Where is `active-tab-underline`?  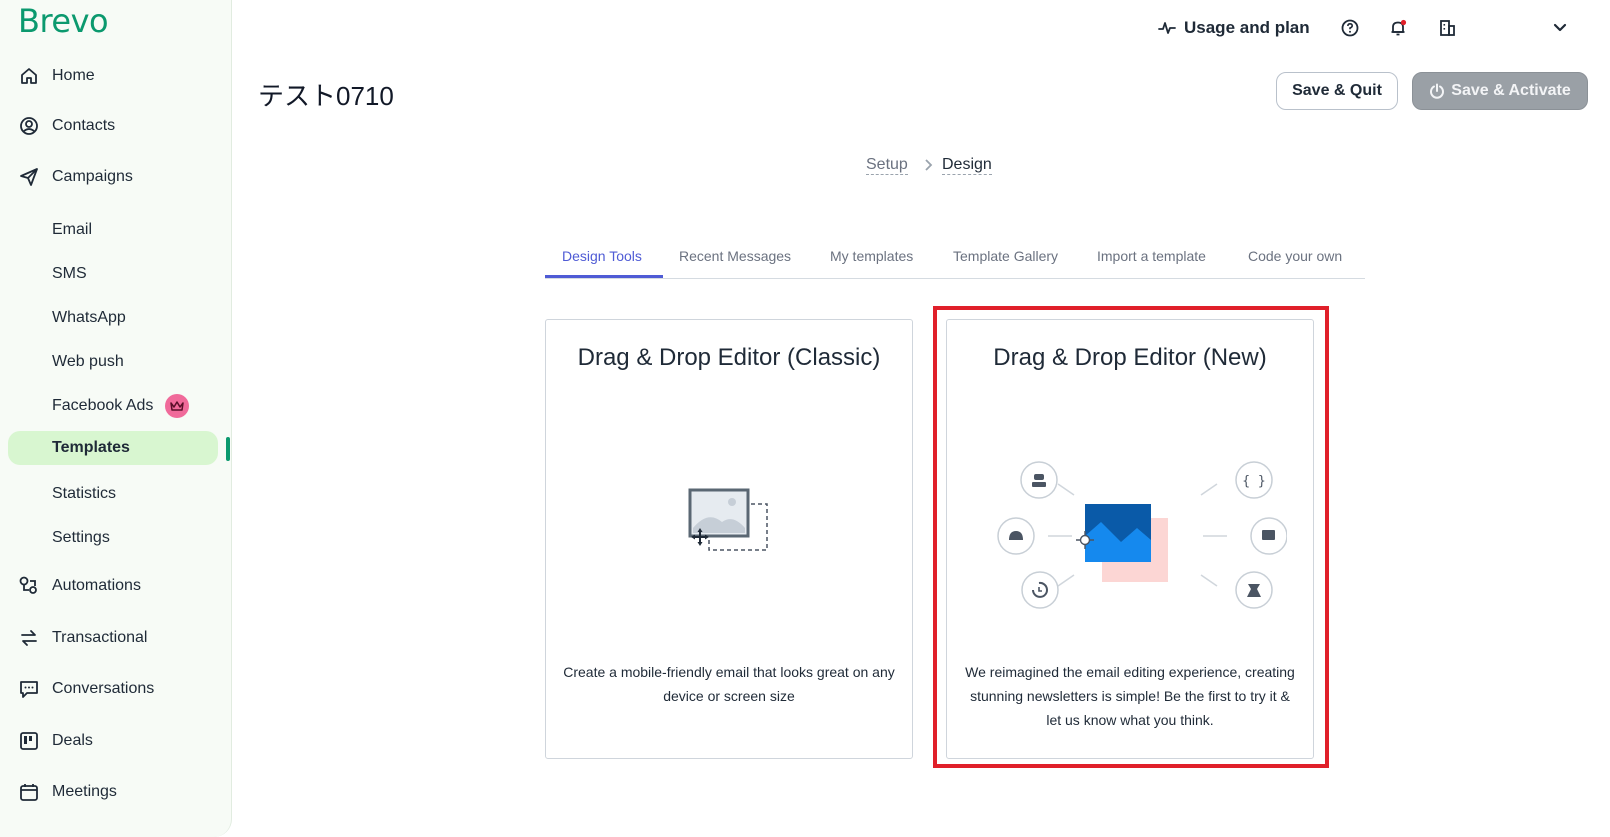
active-tab-underline is located at coordinates (604, 276).